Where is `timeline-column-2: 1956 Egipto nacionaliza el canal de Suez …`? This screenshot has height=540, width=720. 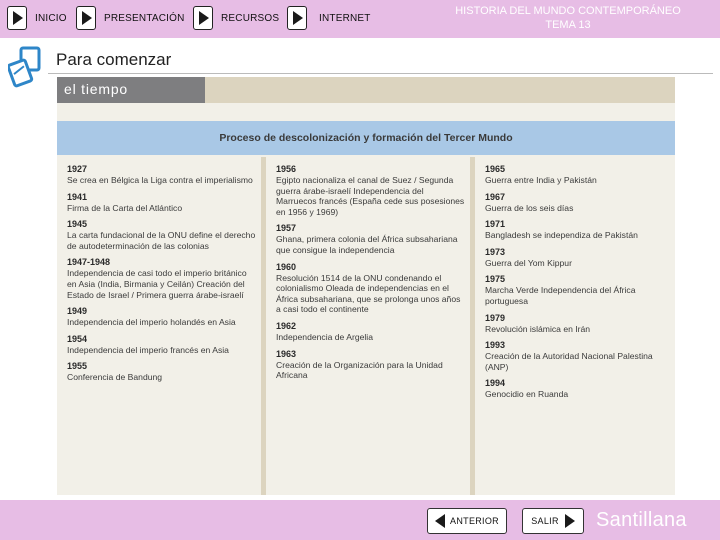 timeline-column-2: 1956 Egipto nacionaliza el canal de Suez … is located at coordinates (371, 274).